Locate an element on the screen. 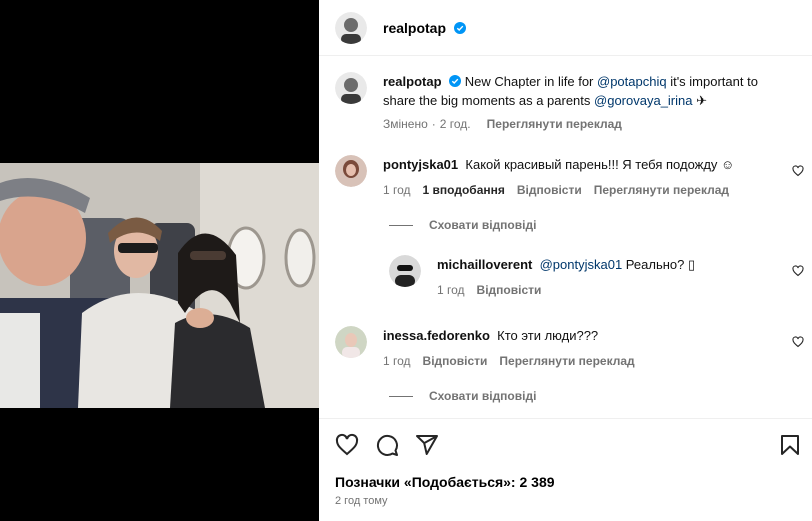 This screenshot has width=812, height=521. caption-time: 2 год. is located at coordinates (455, 124).